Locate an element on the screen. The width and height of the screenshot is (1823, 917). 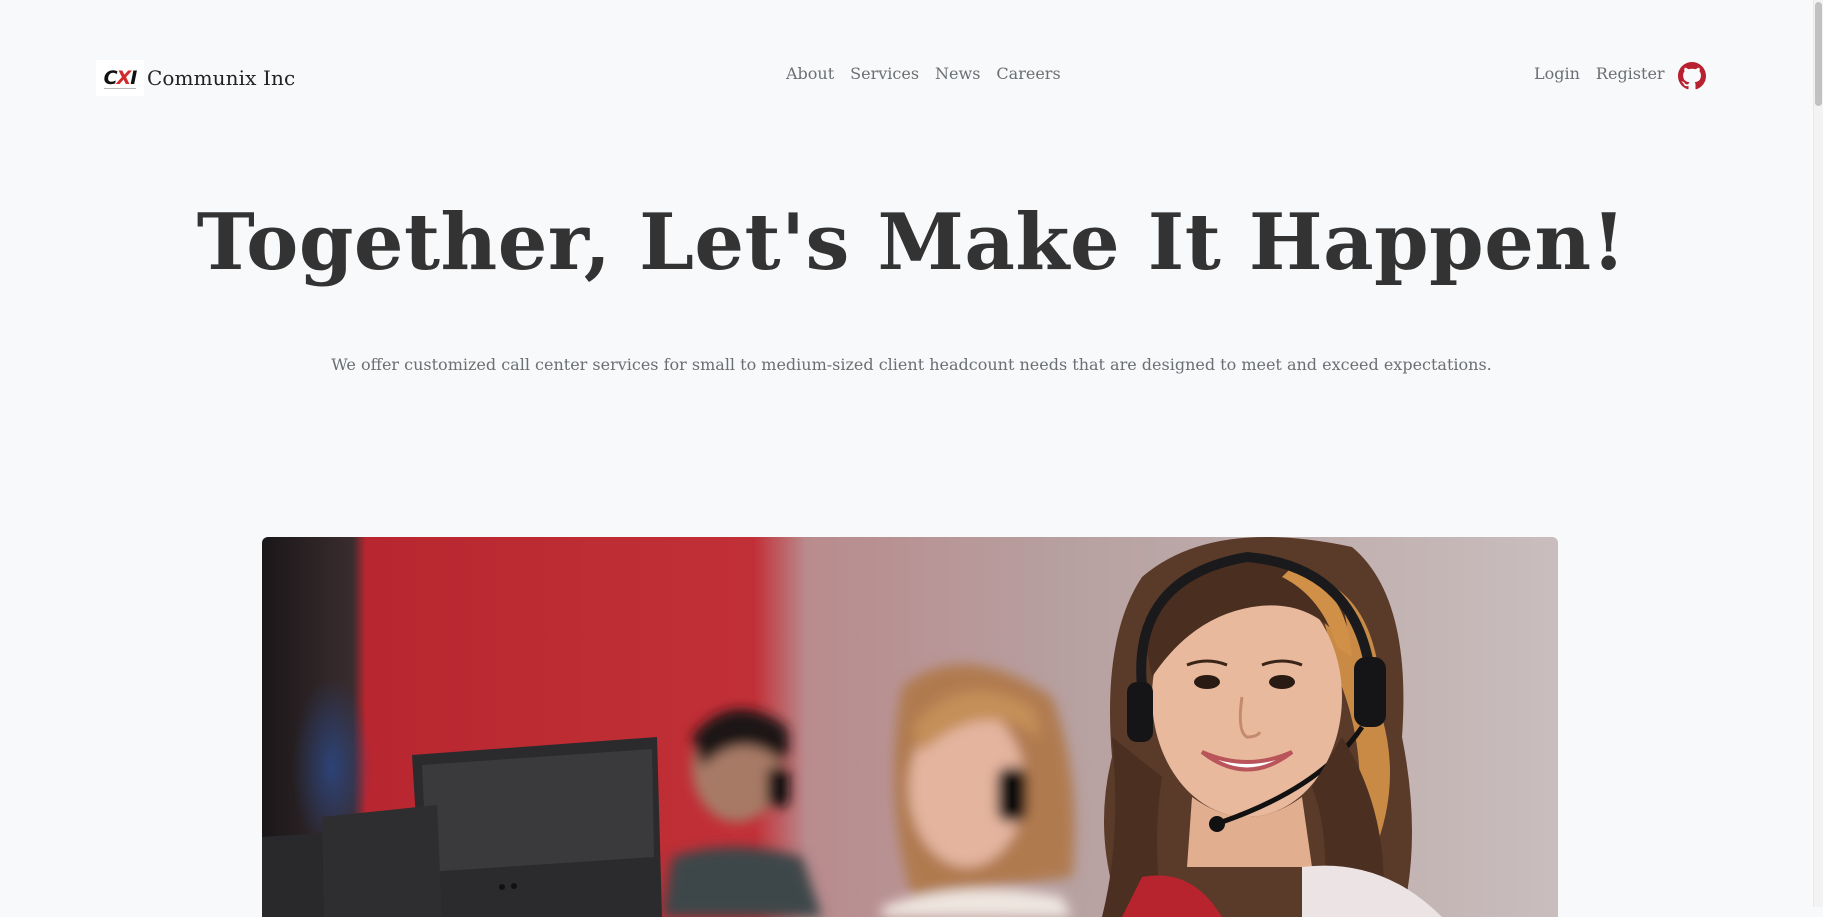
github-icon is located at coordinates (1692, 76).